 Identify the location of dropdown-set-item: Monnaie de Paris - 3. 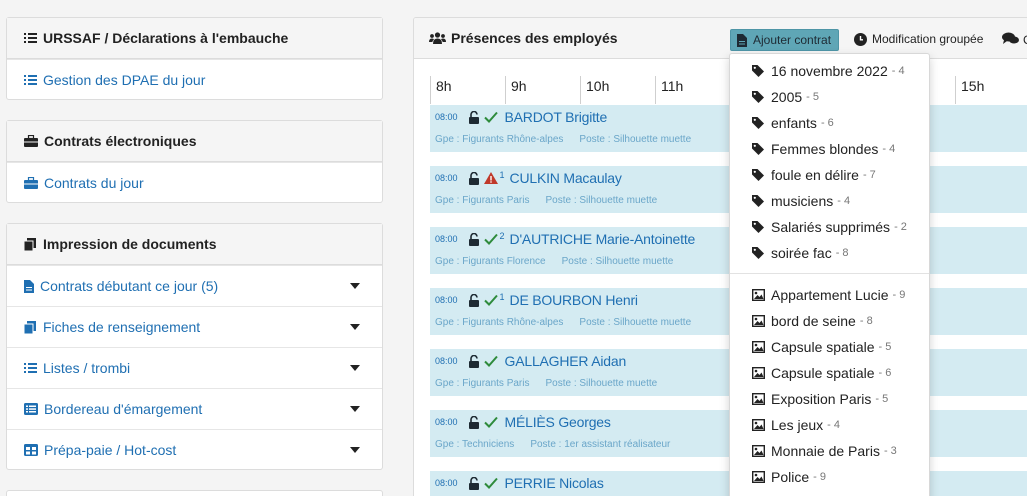
(829, 451).